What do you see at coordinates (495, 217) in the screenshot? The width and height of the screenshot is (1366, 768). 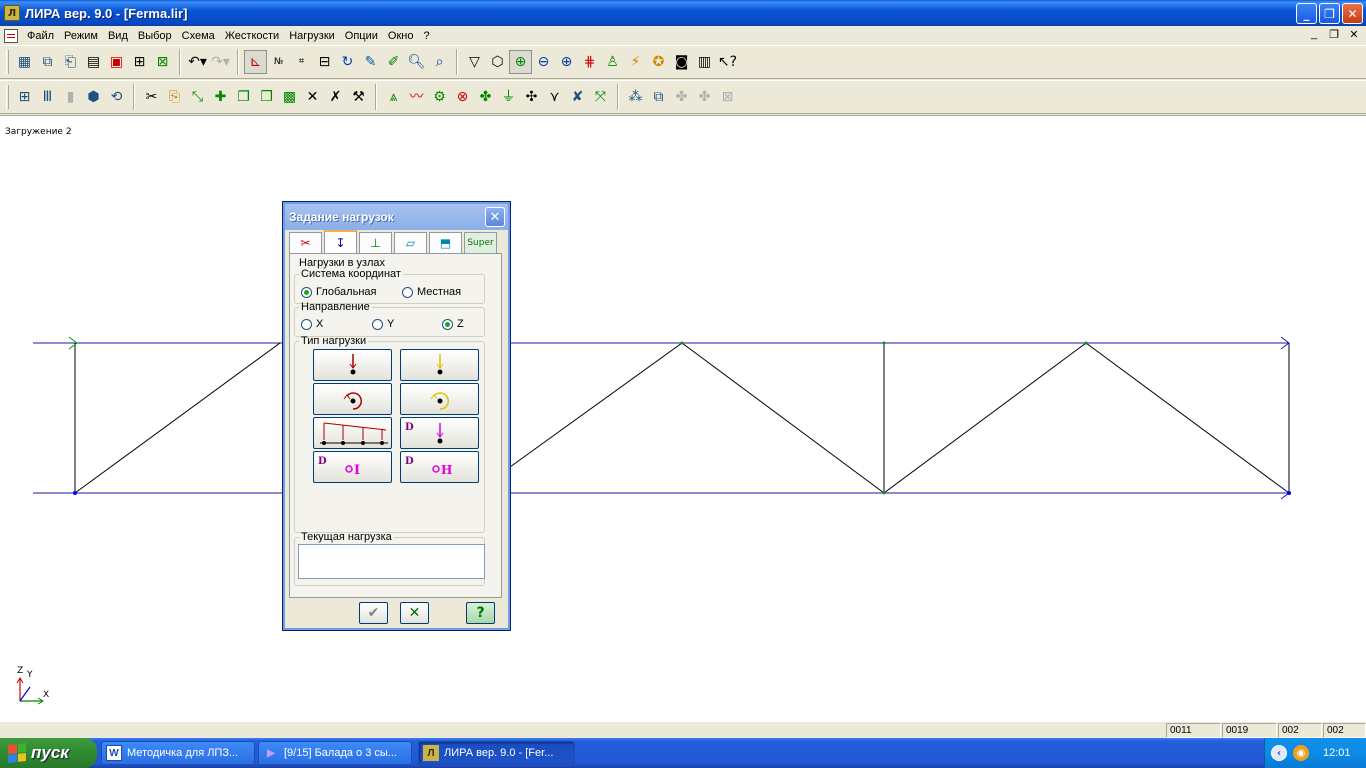 I see `dialog-close-button: ✕` at bounding box center [495, 217].